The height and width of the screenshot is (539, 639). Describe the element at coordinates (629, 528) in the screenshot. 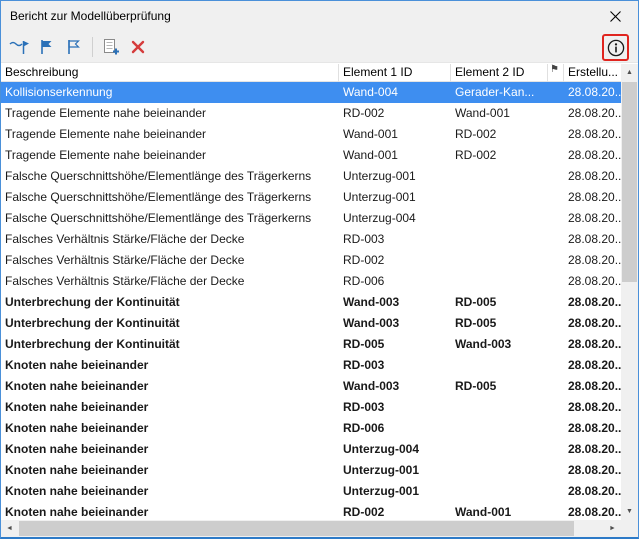

I see `scrollbar-corner` at that location.